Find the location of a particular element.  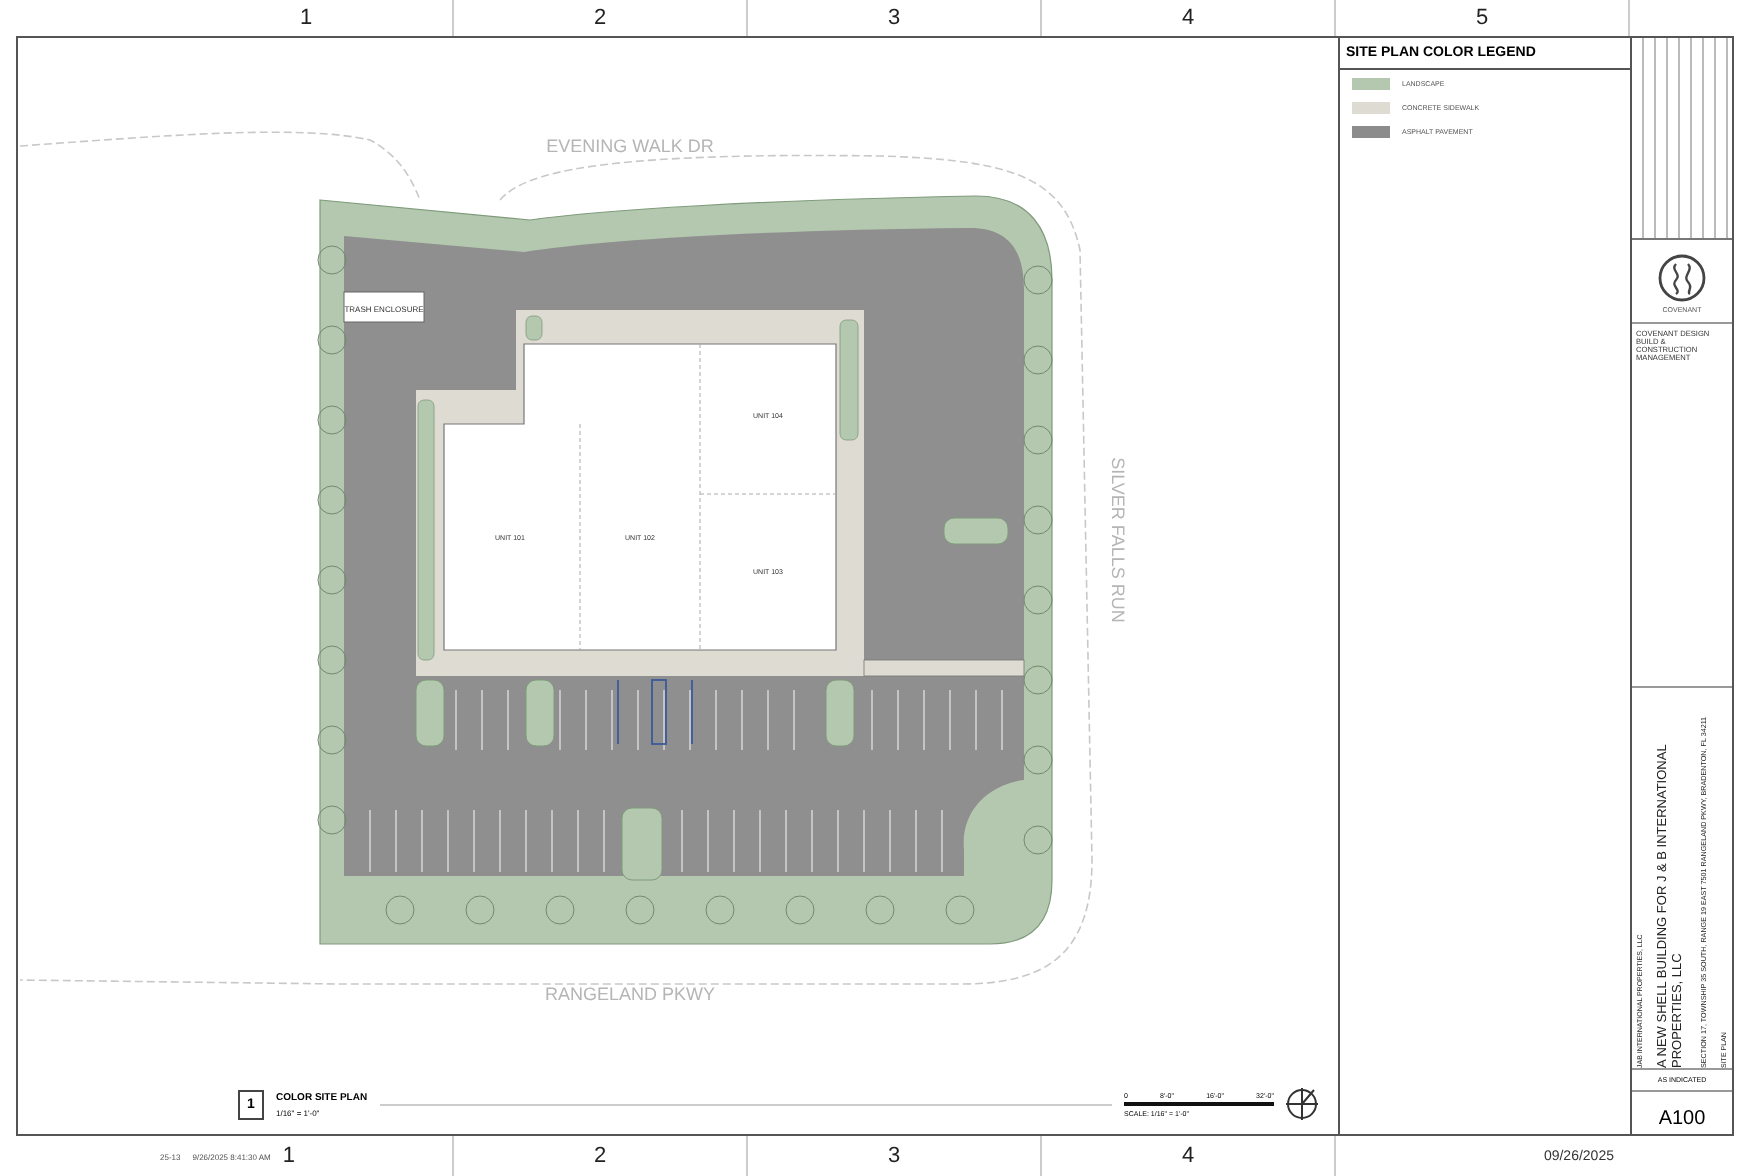

sheet-number: A100 is located at coordinates (1682, 1120).